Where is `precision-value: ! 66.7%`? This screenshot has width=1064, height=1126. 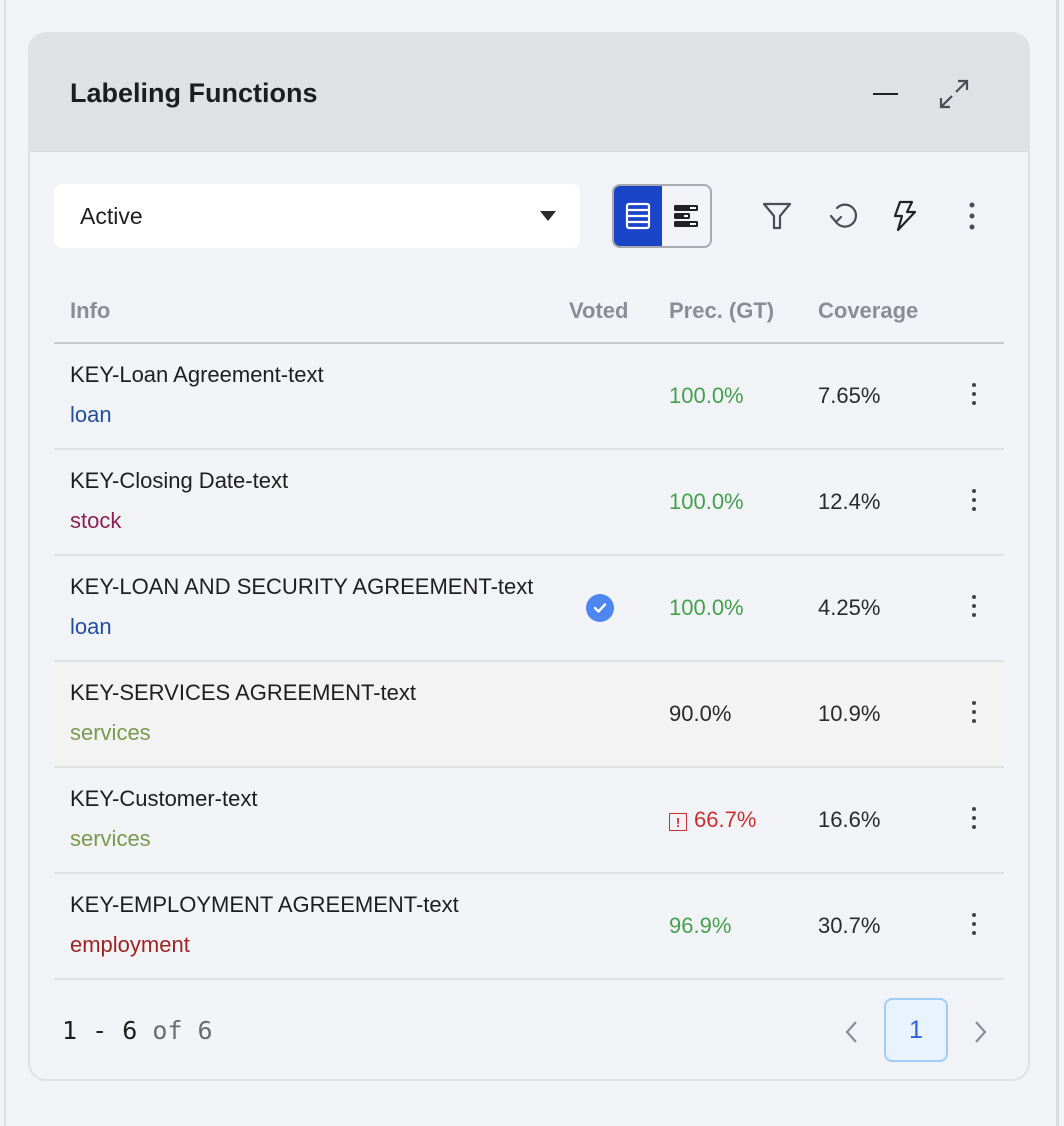 precision-value: ! 66.7% is located at coordinates (712, 820).